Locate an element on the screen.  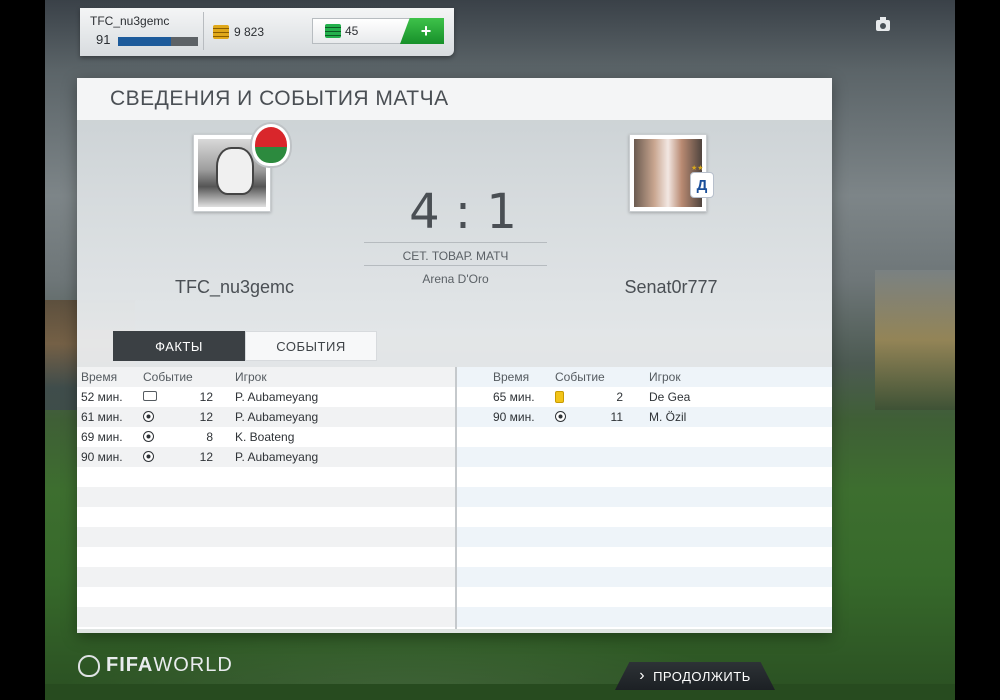
player-level: 91 is located at coordinates (103, 39).